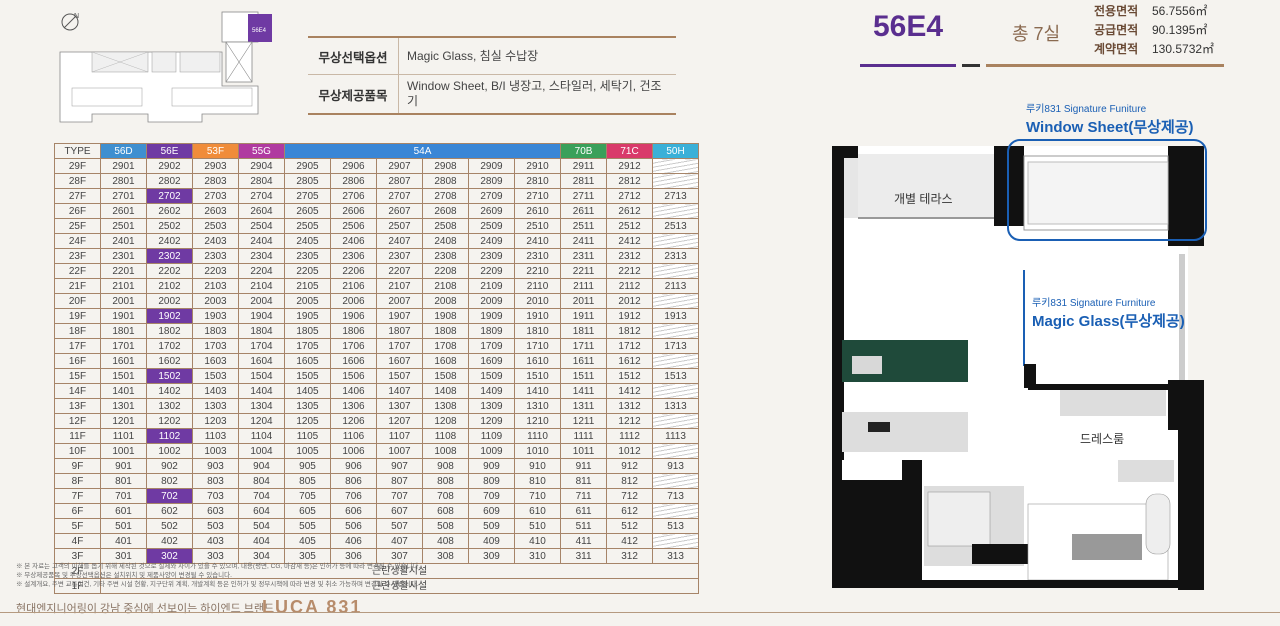 Image resolution: width=1280 pixels, height=626 pixels. Describe the element at coordinates (353, 346) in the screenshot. I see `unit-cell: 1706` at that location.